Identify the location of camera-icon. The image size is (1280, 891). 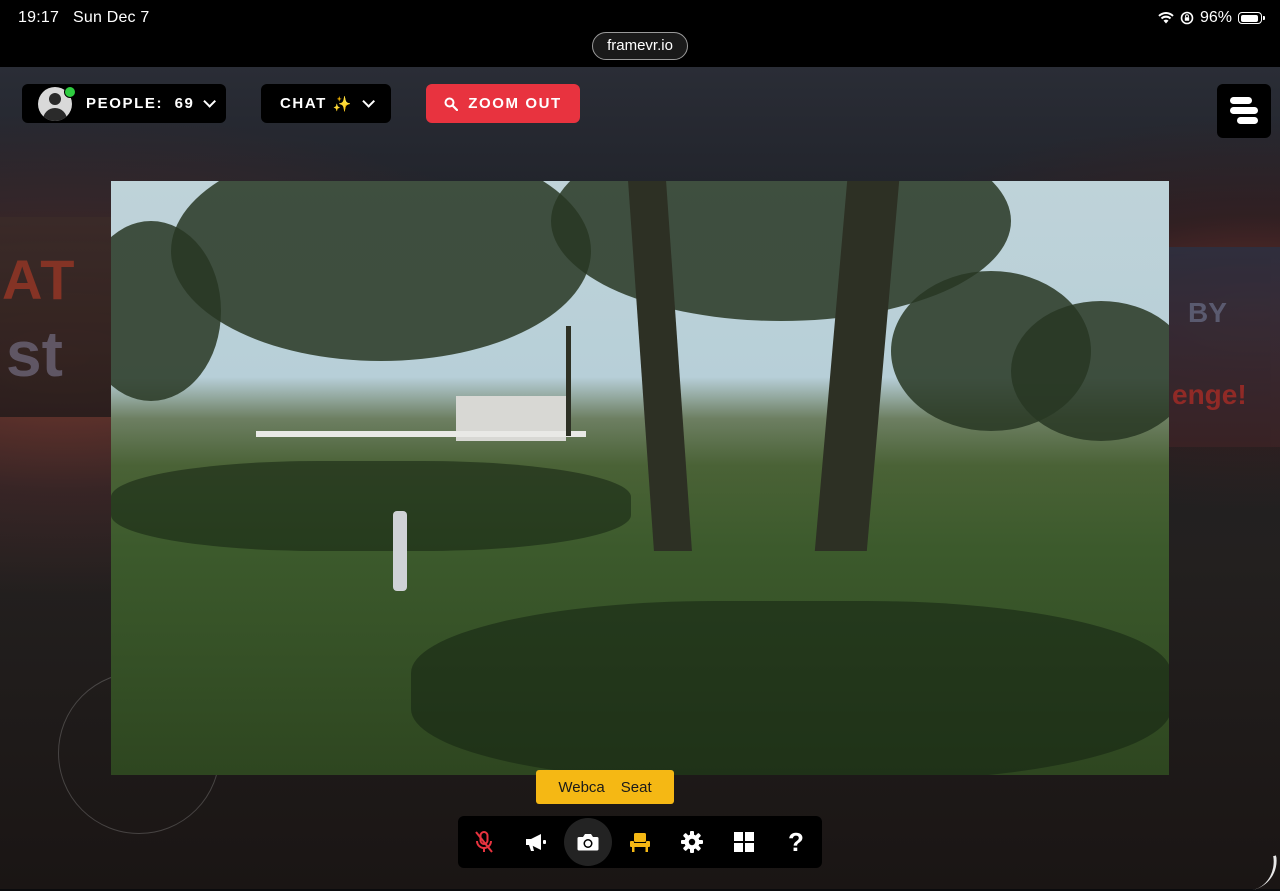
(588, 842).